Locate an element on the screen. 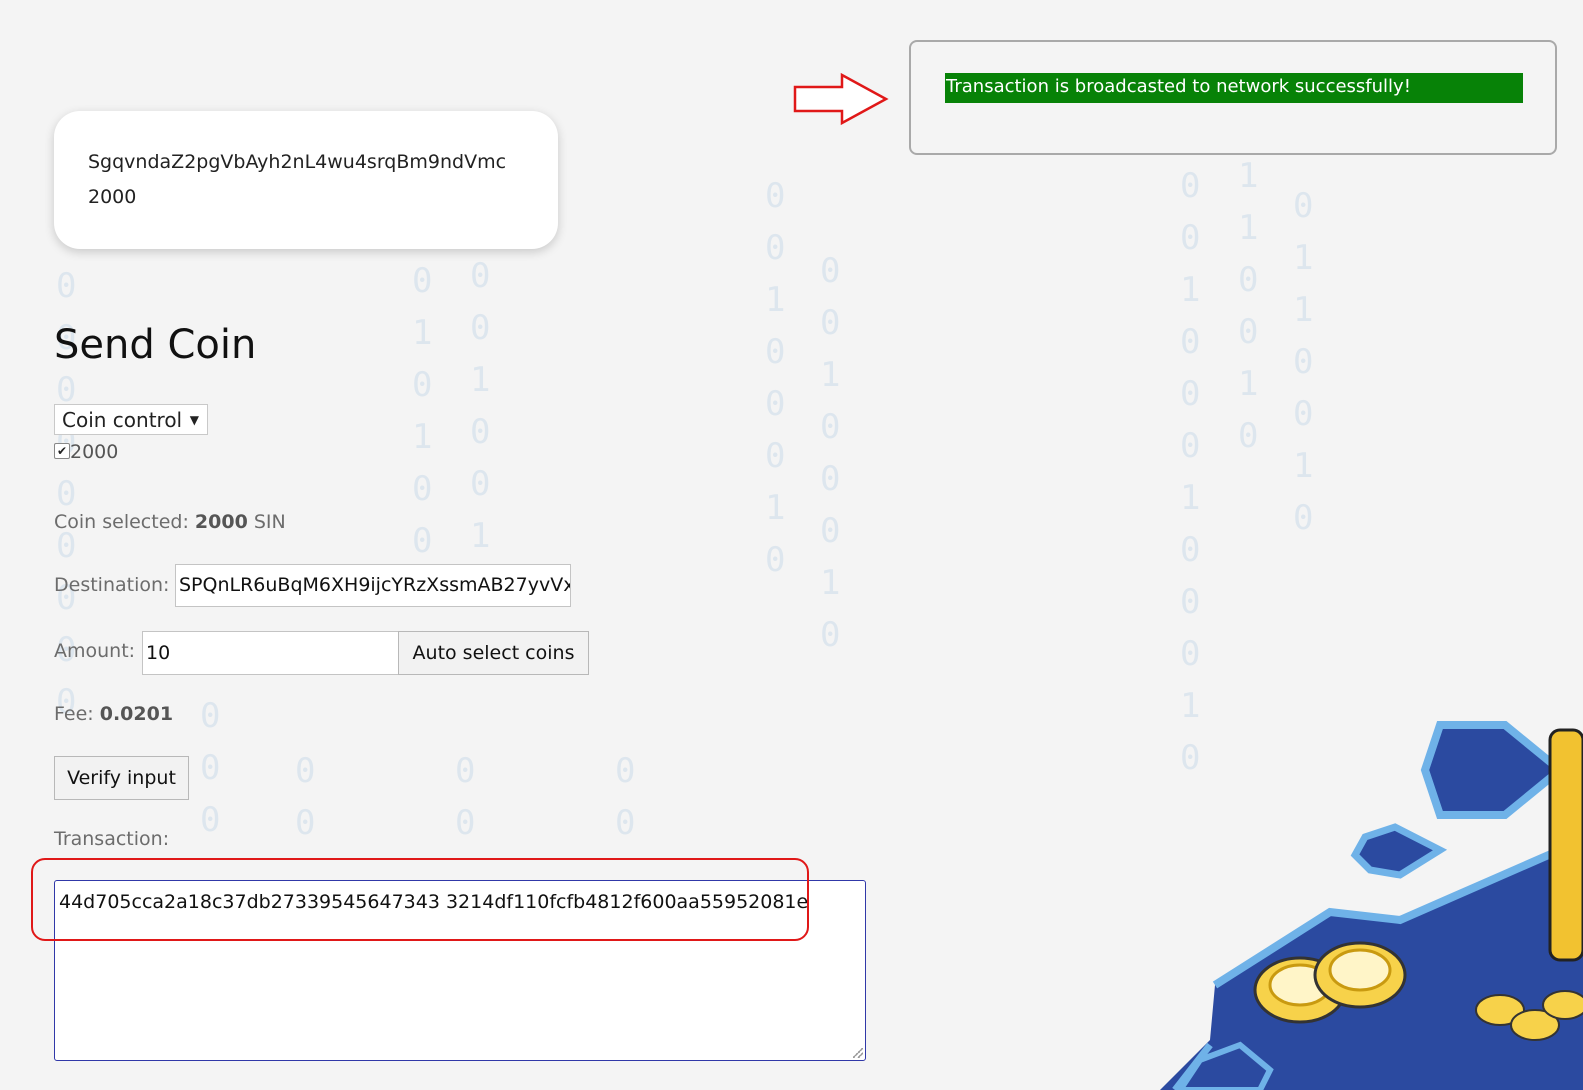  background-digits: 1 1 0 0 1 0 is located at coordinates (1248, 306).